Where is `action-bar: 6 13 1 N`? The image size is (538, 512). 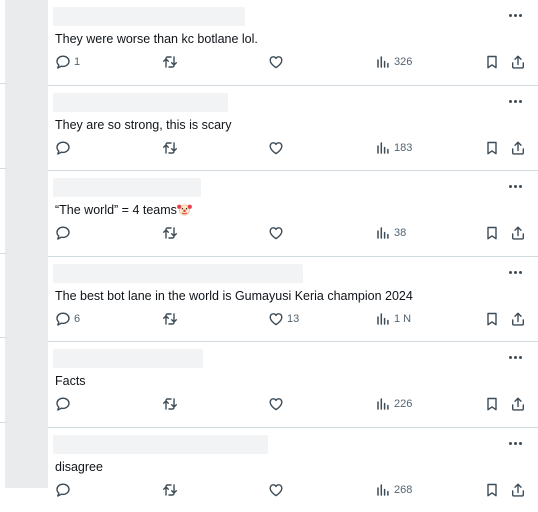
action-bar: 6 13 1 N is located at coordinates (292, 319).